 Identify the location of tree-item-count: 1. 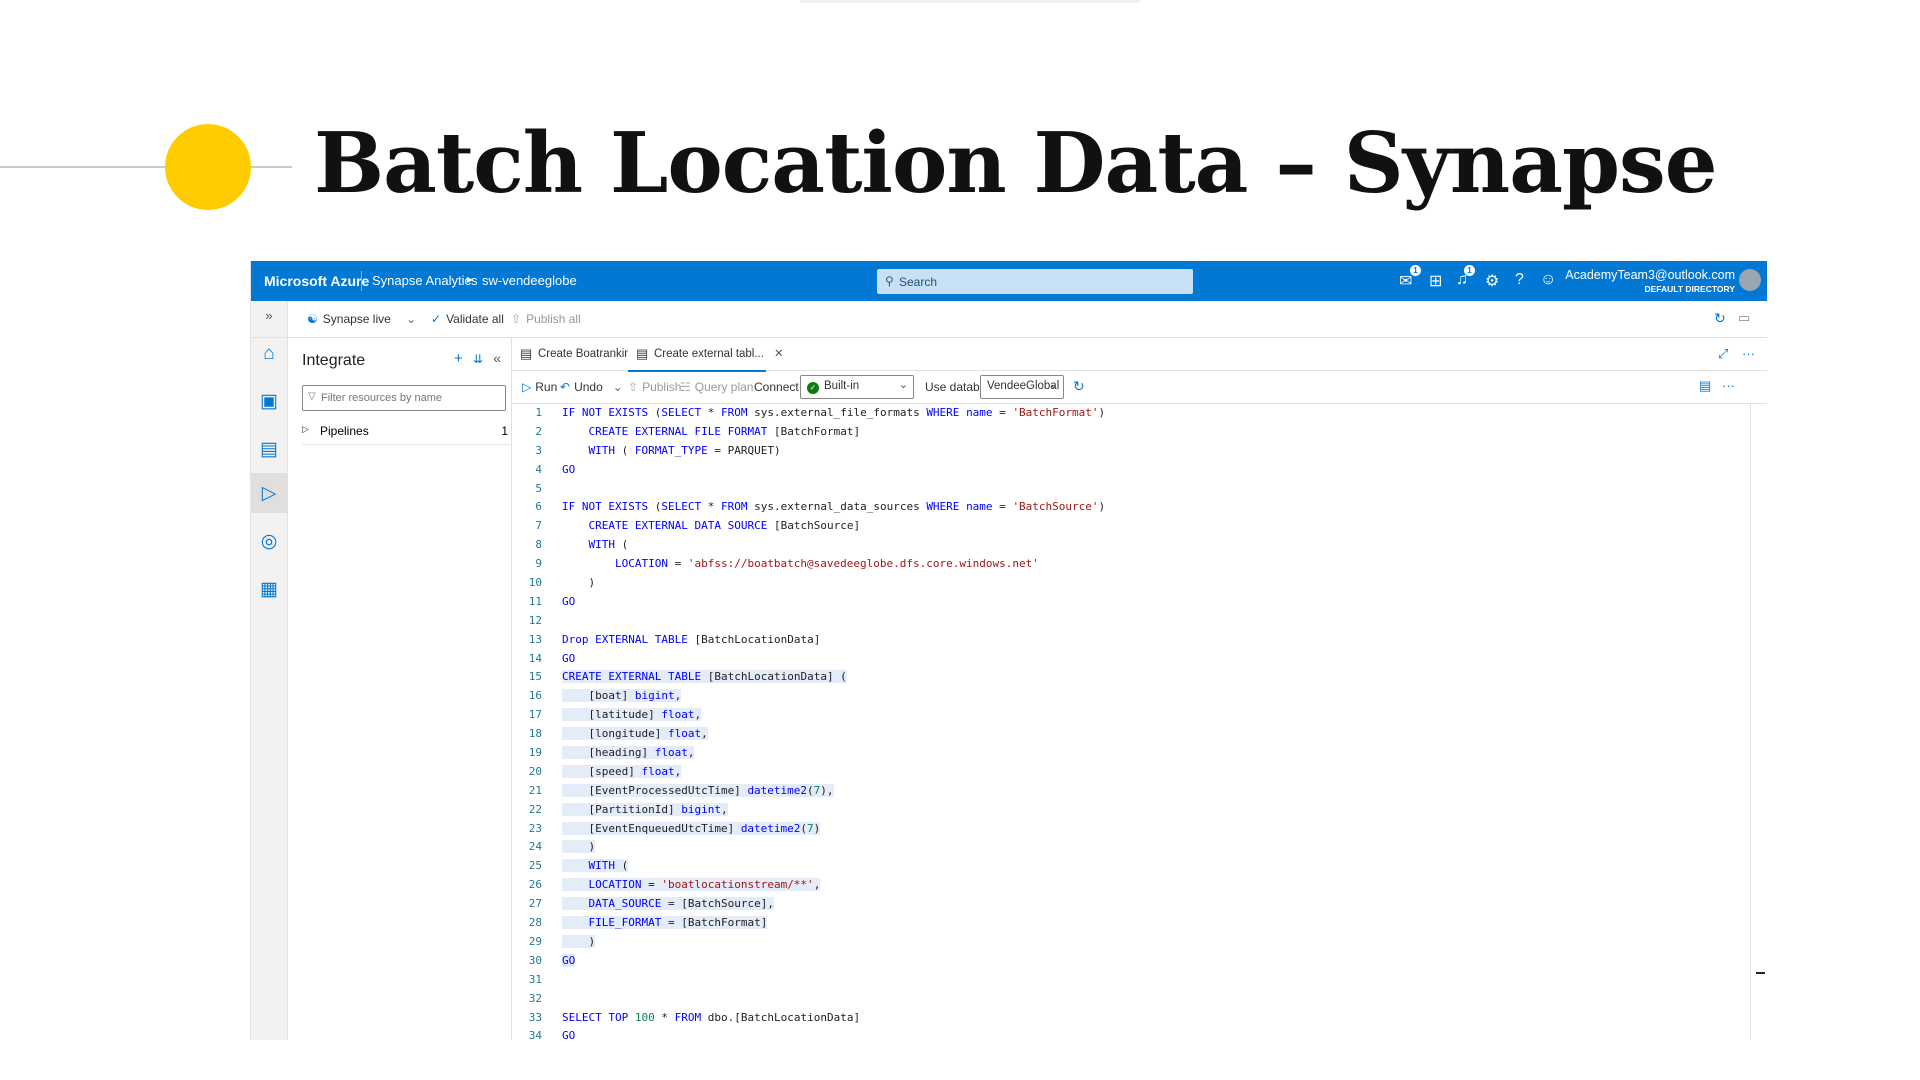
(504, 431).